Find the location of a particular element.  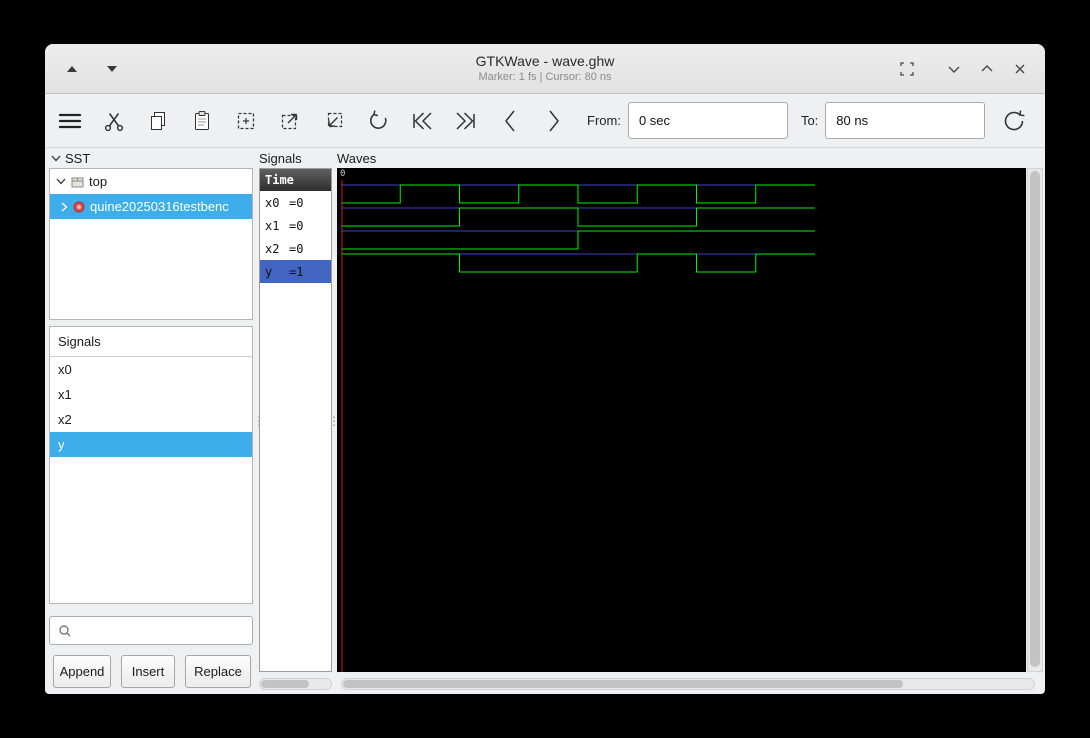

sst-signals-frame-label: Signals is located at coordinates (151, 342).